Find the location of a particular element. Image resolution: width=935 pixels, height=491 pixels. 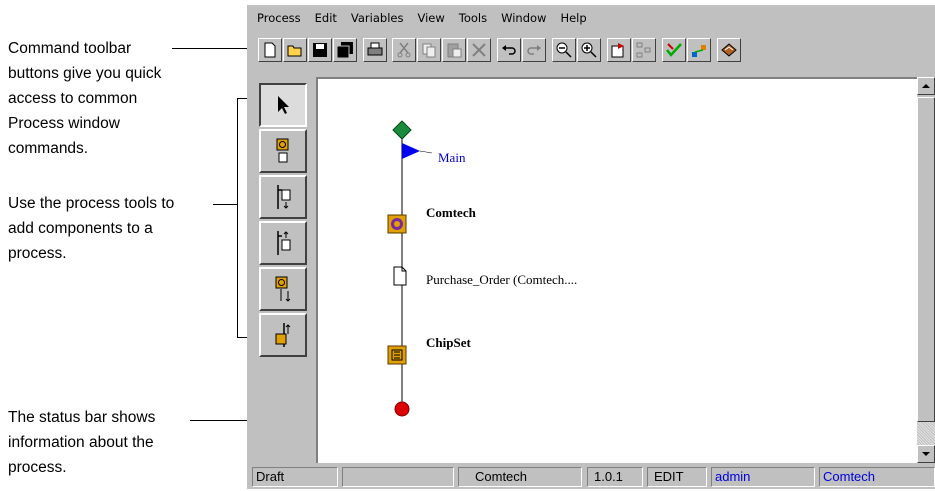

properties-button is located at coordinates (619, 50).